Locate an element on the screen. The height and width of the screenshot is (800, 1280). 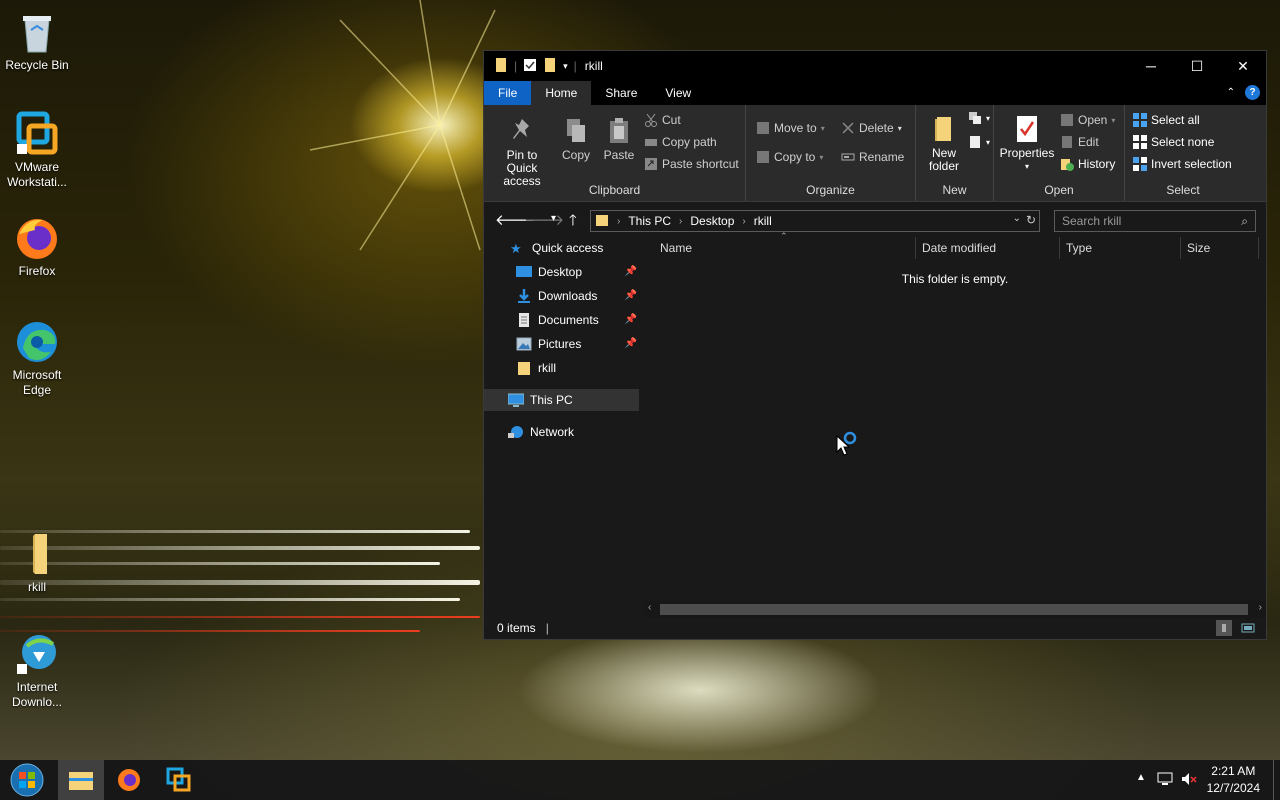
rename-button: Rename is located at coordinates (872, 157).